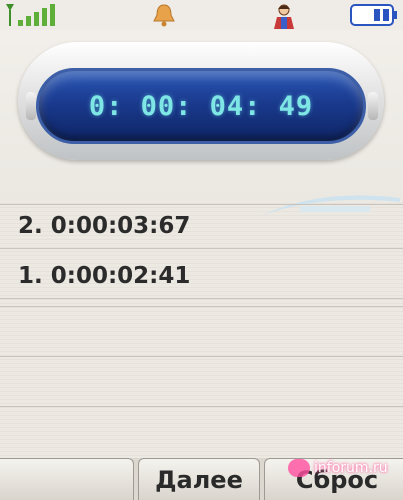  I want to click on status-bar, so click(201, 15).